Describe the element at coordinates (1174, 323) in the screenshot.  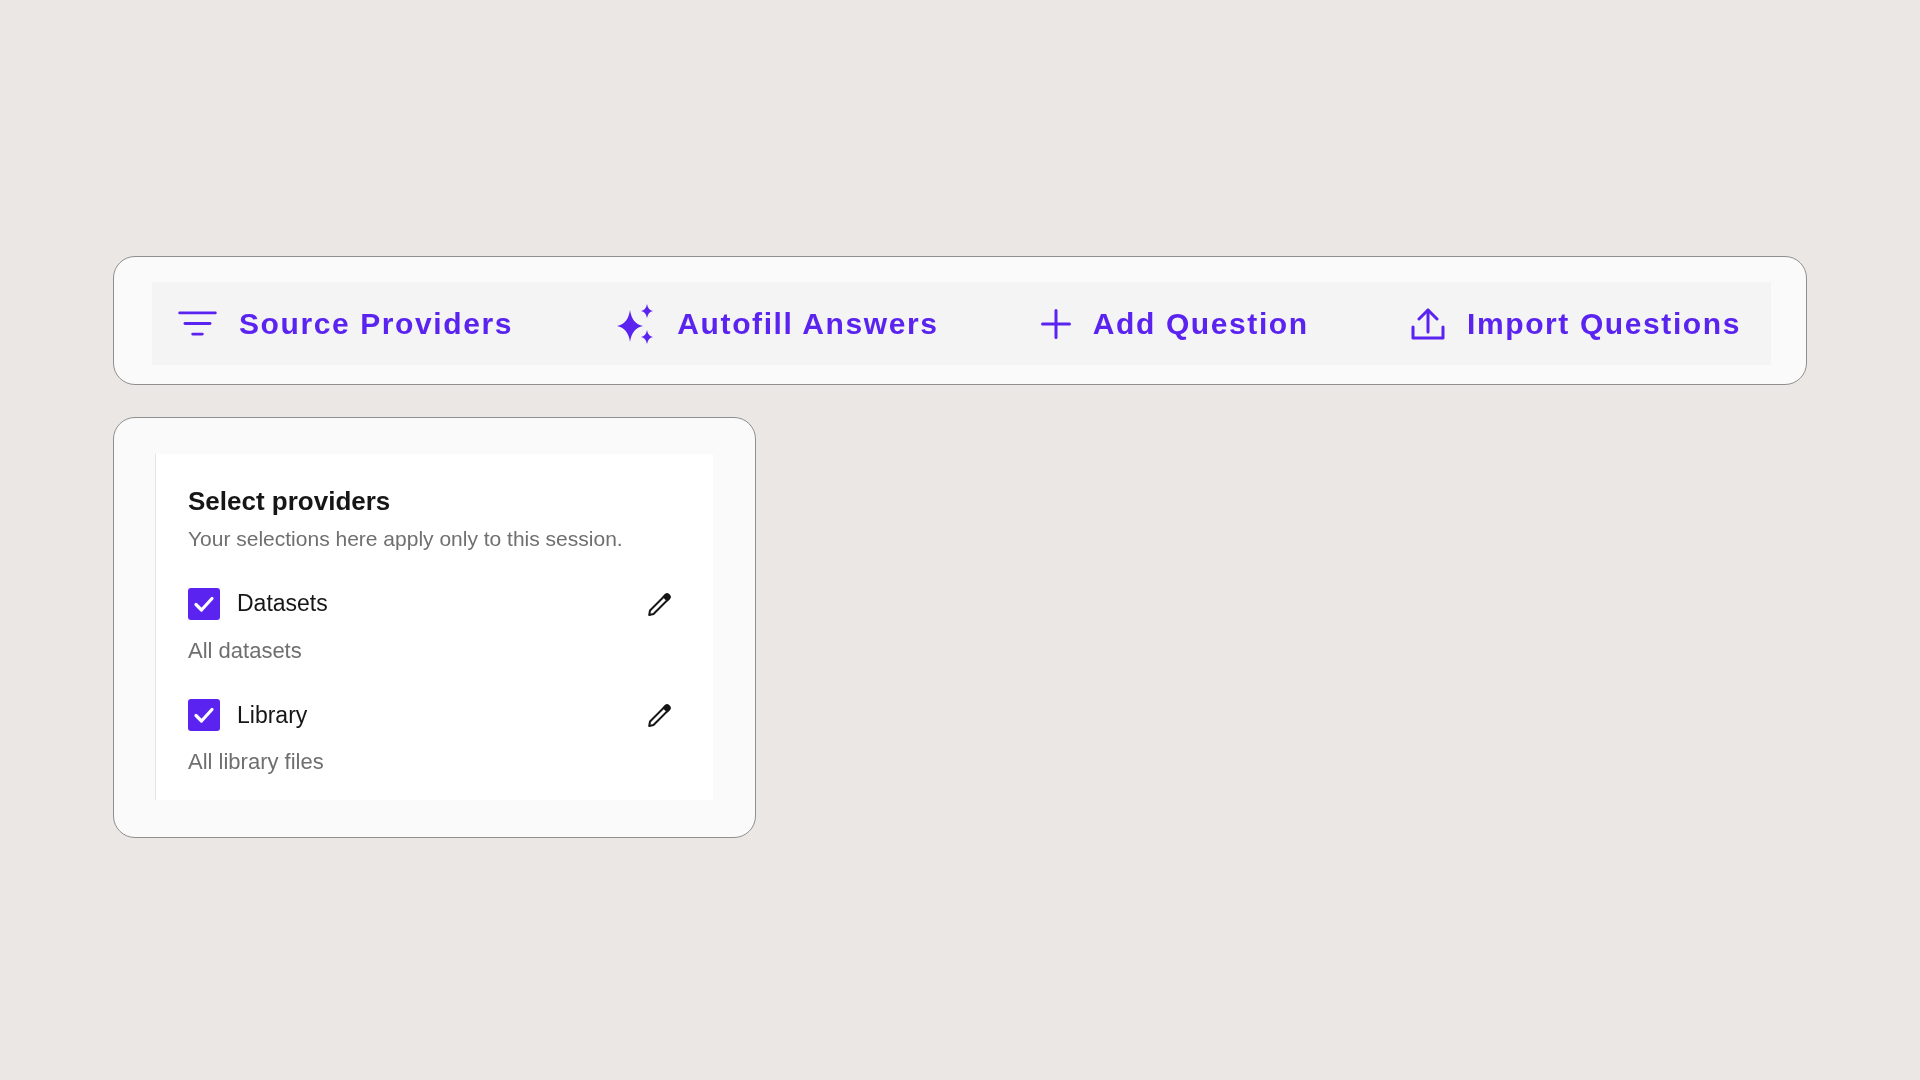
I see `toolbar-button: Add Question` at that location.